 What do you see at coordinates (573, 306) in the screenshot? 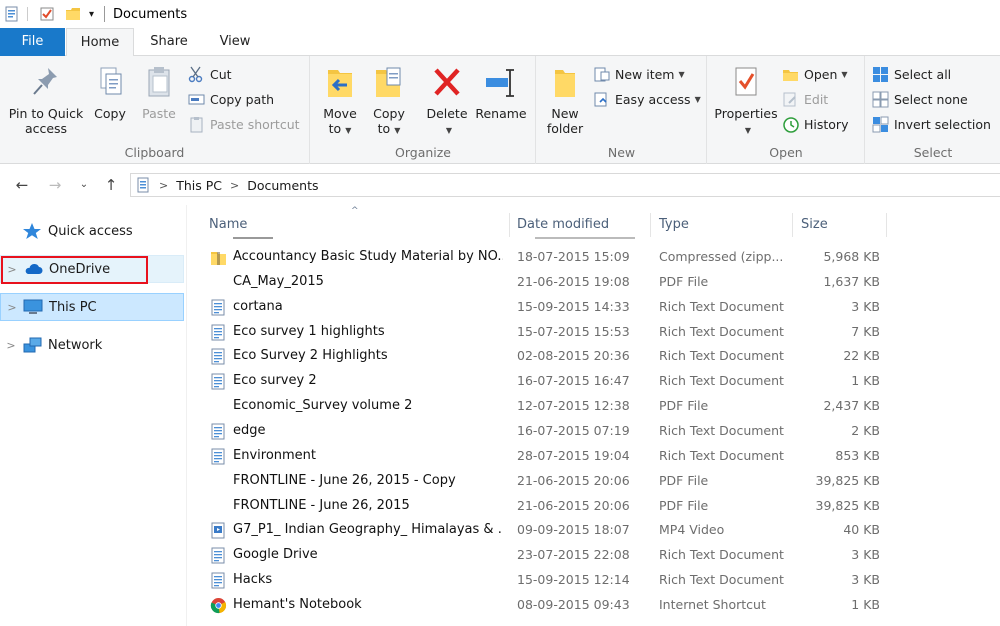
I see `file-date-modified: 15-09-2015 14:33` at bounding box center [573, 306].